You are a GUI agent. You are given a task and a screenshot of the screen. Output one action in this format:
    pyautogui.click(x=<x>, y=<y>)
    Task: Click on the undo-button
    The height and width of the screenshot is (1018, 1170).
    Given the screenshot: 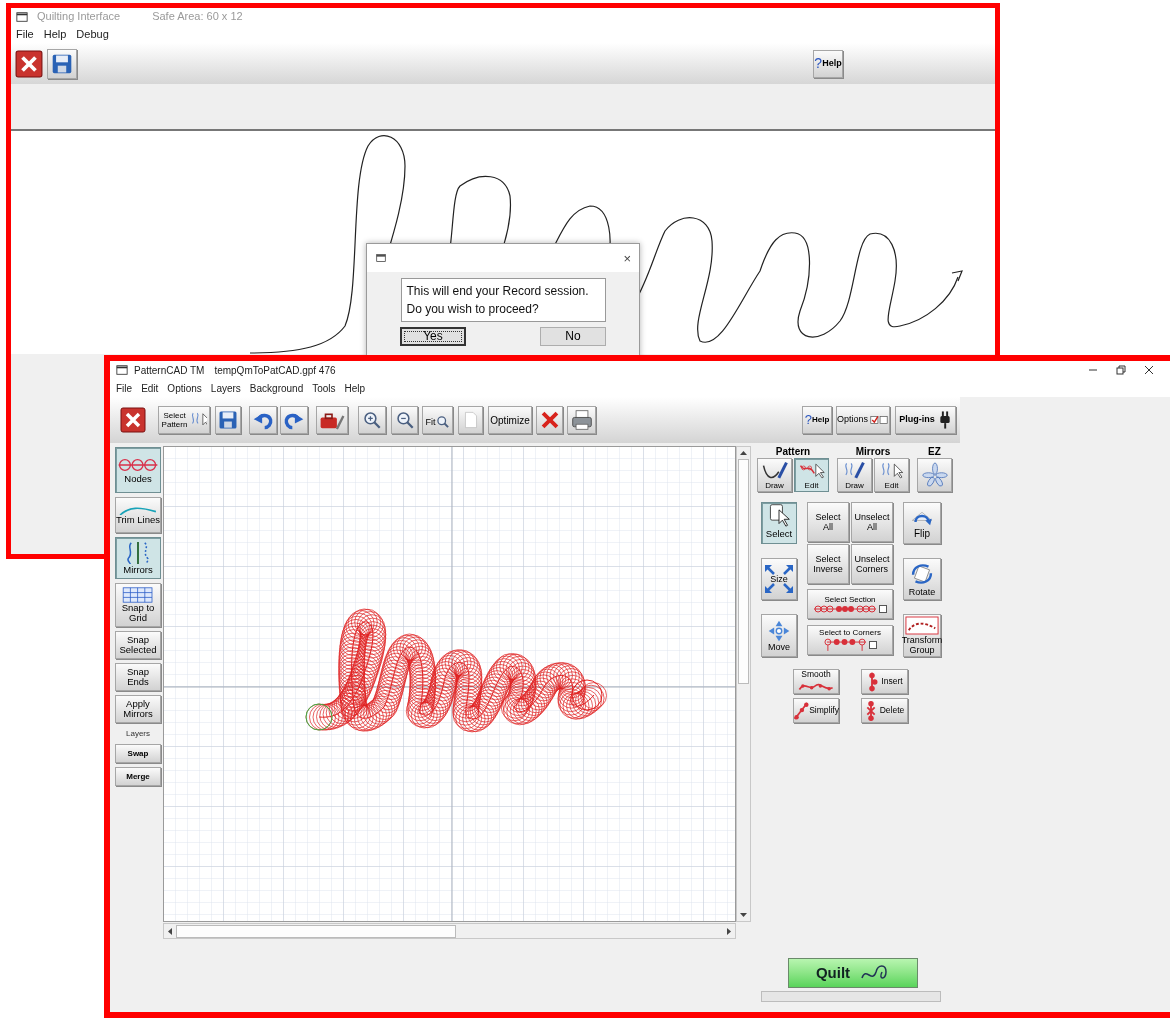 What is the action you would take?
    pyautogui.click(x=263, y=420)
    